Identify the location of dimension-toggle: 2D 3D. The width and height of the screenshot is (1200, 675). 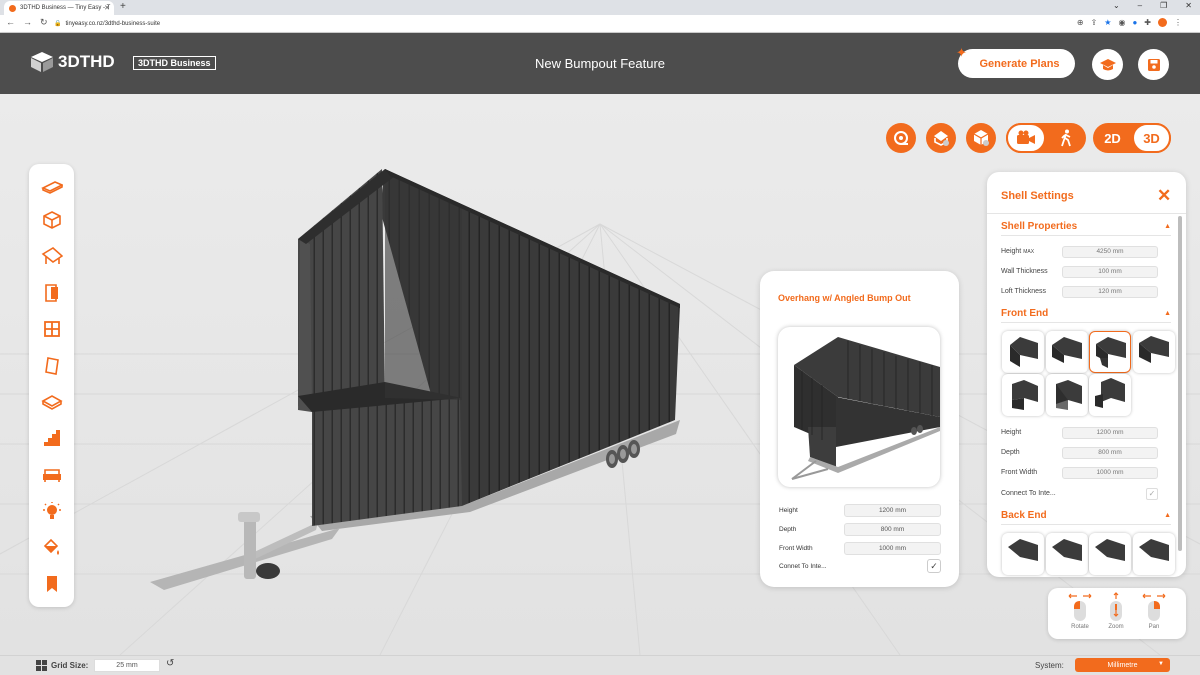
(1132, 138).